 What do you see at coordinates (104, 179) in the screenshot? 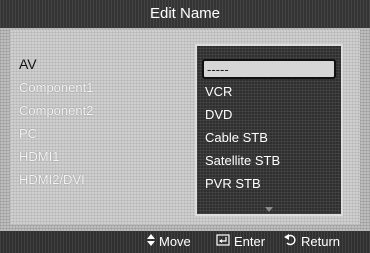
I see `source-item-hdmi2-dvi: HDMI2/DVI` at bounding box center [104, 179].